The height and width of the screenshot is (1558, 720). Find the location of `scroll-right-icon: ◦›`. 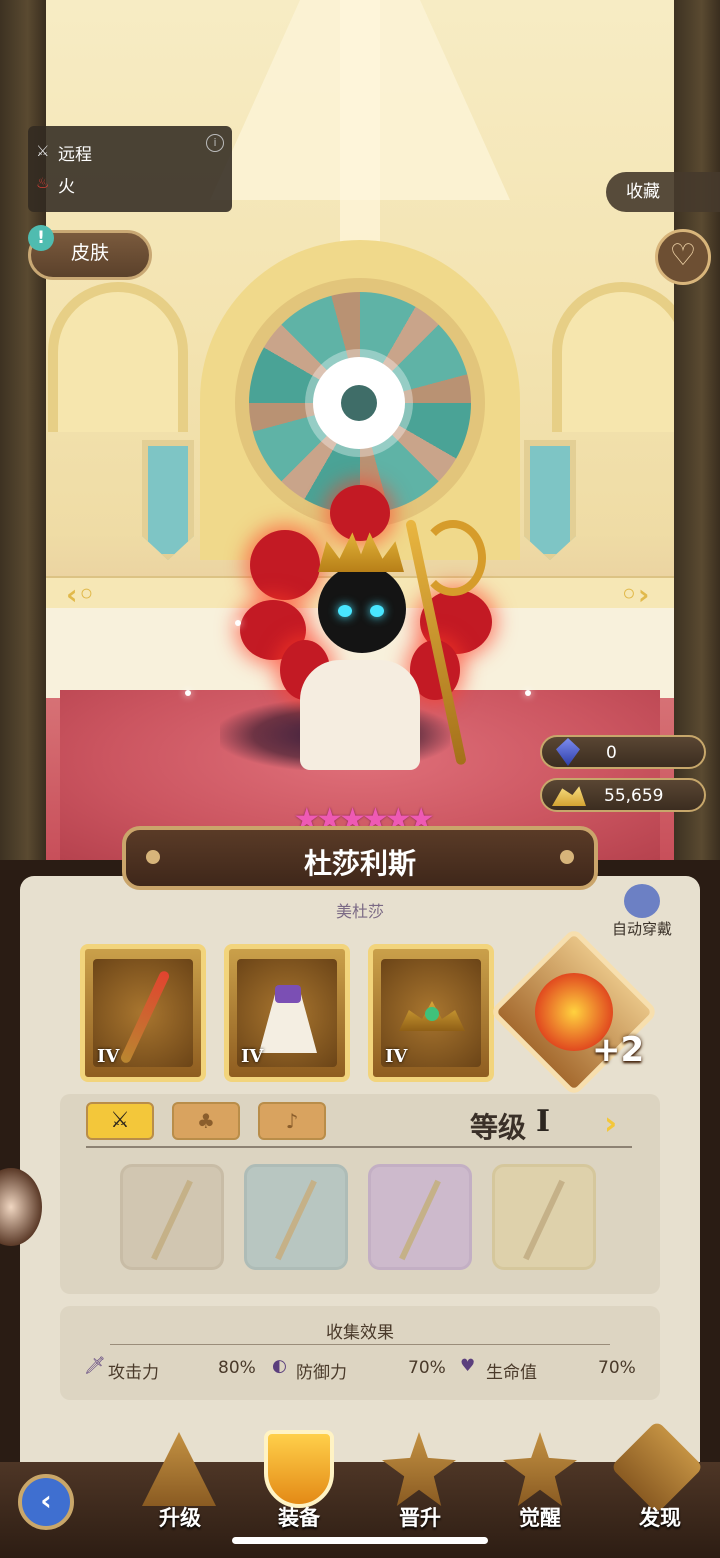

scroll-right-icon: ◦› is located at coordinates (634, 594).